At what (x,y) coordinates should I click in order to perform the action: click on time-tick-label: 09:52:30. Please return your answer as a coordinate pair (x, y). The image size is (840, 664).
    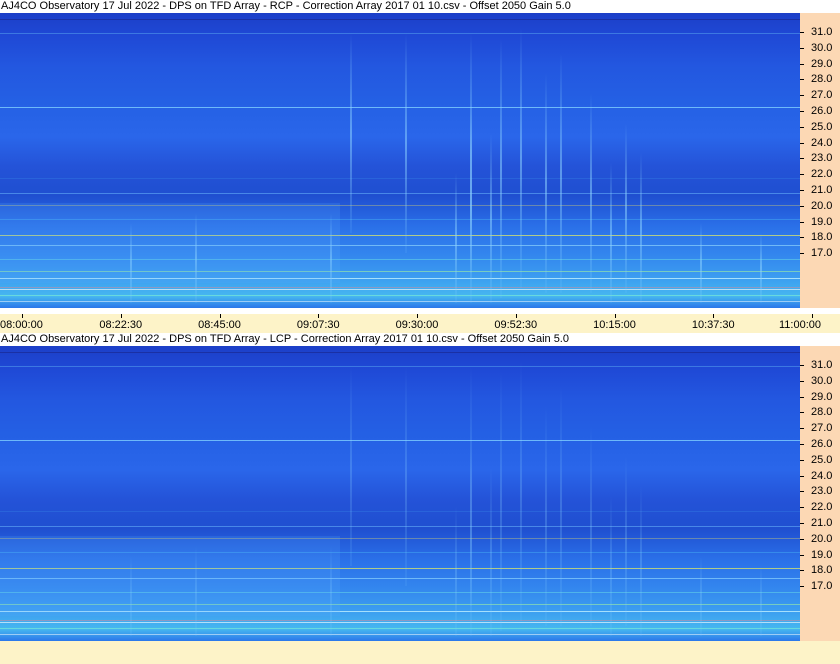
    Looking at the image, I should click on (516, 325).